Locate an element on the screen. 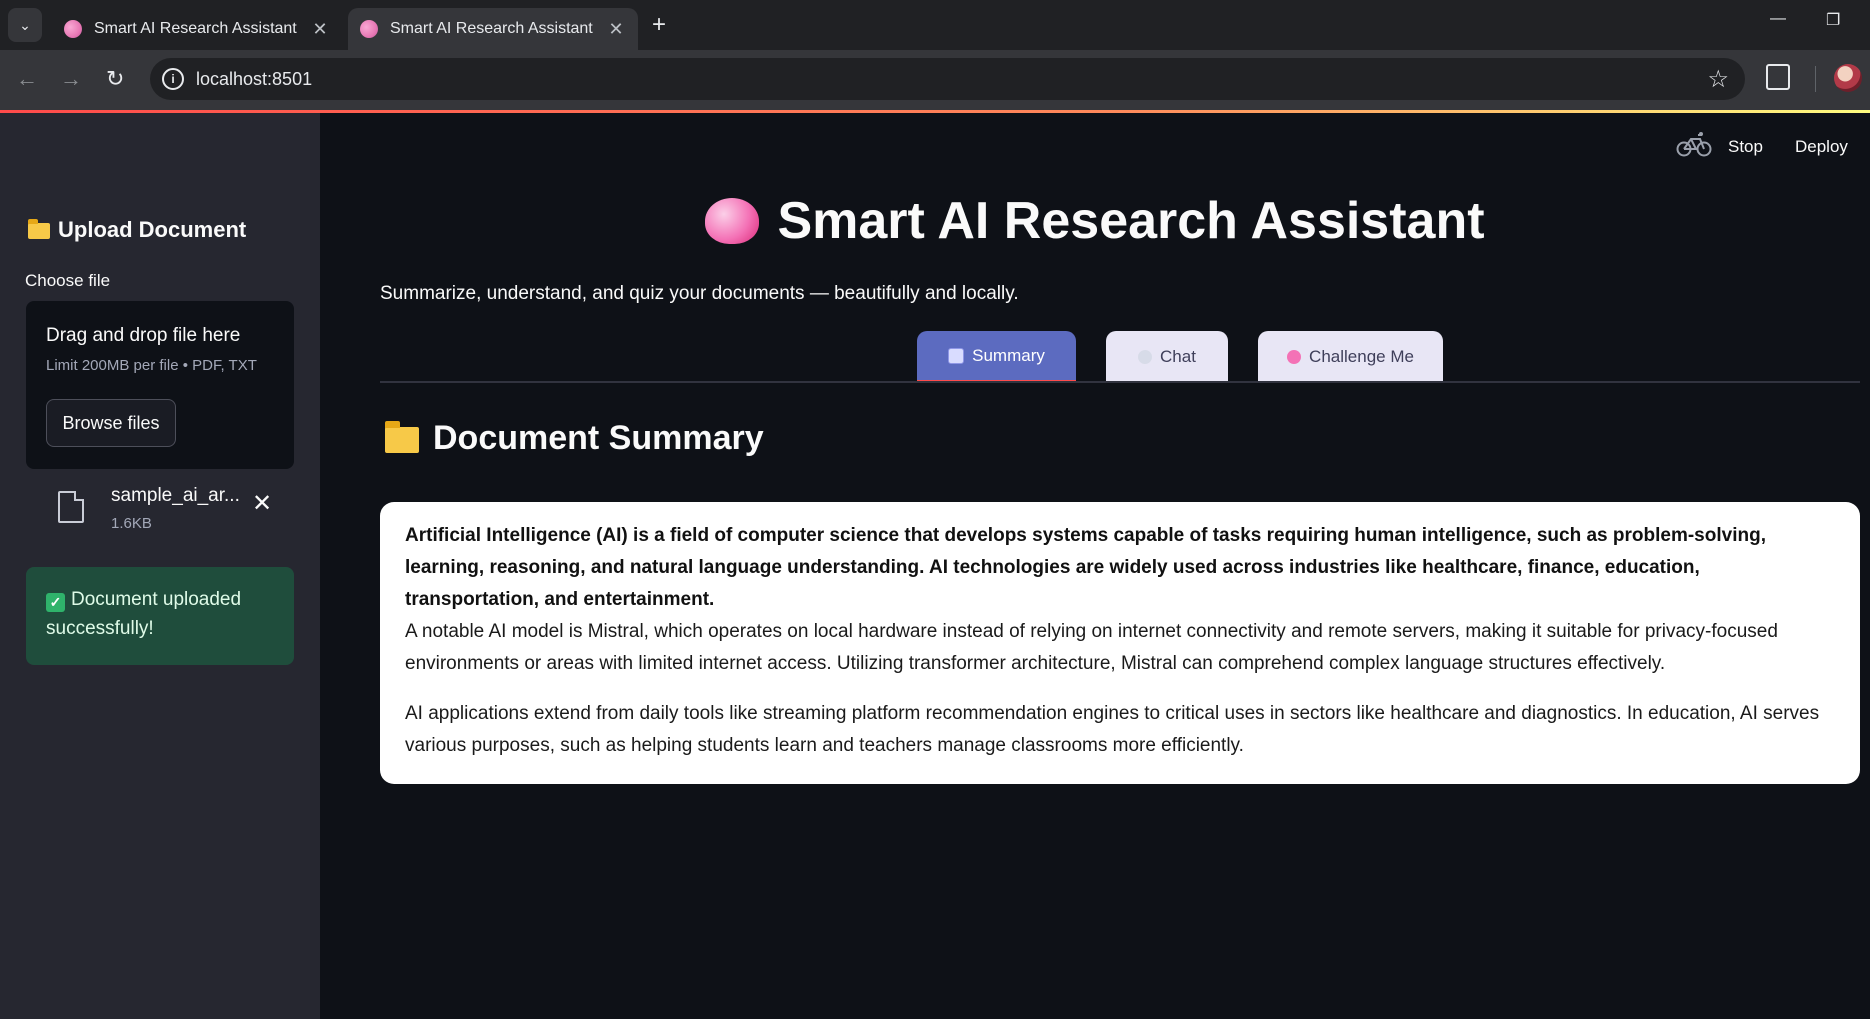 Image resolution: width=1870 pixels, height=1019 pixels. tab-bar: Summary Chat Challenge Me is located at coordinates (1120, 357).